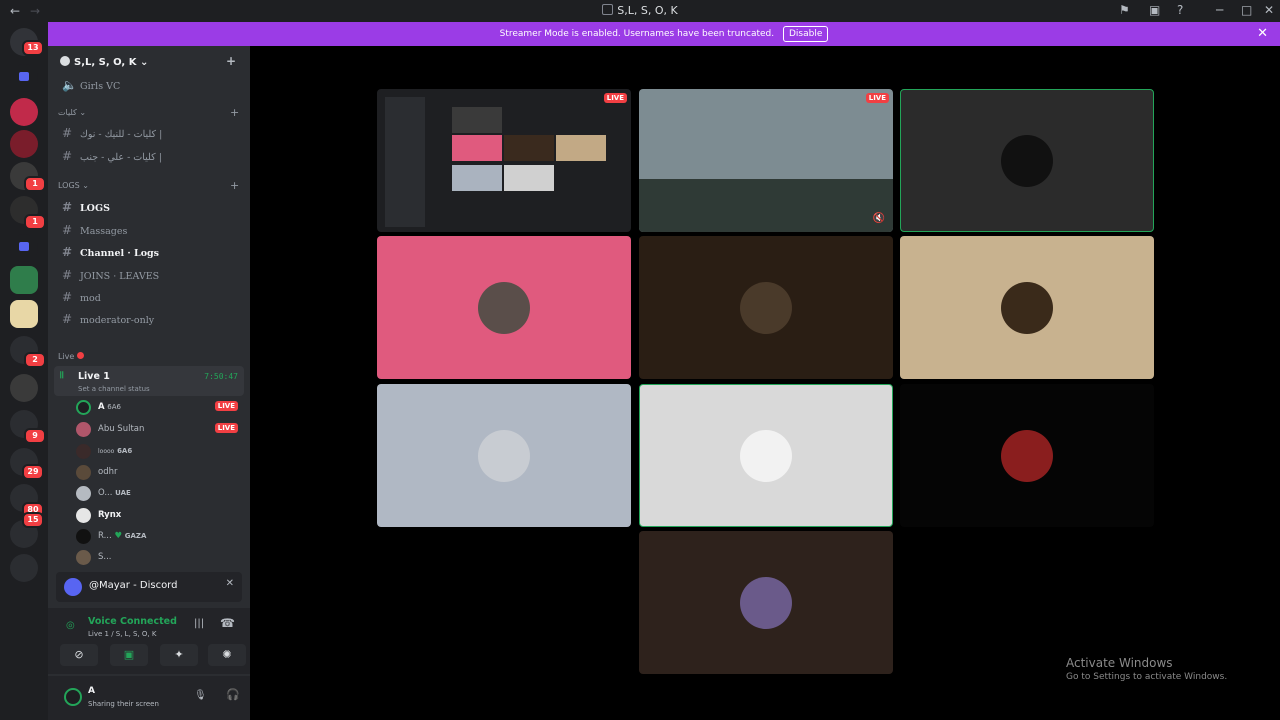 The width and height of the screenshot is (1280, 720). Describe the element at coordinates (132, 621) in the screenshot. I see `voice-status: Voice Connected` at that location.